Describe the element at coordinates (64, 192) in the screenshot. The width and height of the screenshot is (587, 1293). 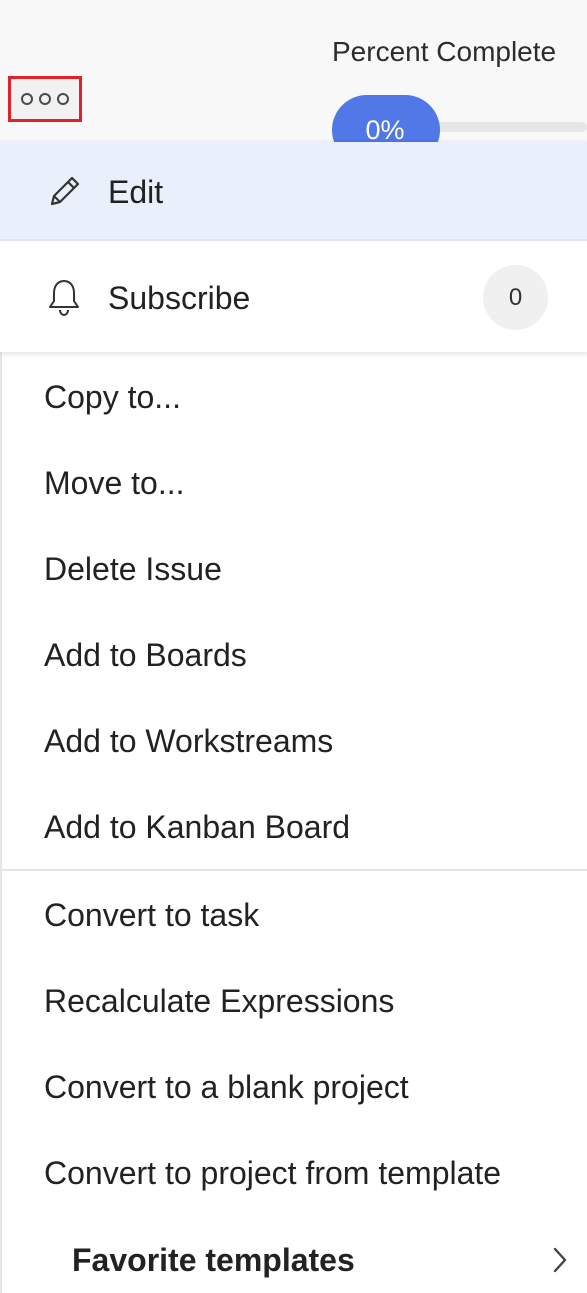
I see `pencil-icon` at that location.